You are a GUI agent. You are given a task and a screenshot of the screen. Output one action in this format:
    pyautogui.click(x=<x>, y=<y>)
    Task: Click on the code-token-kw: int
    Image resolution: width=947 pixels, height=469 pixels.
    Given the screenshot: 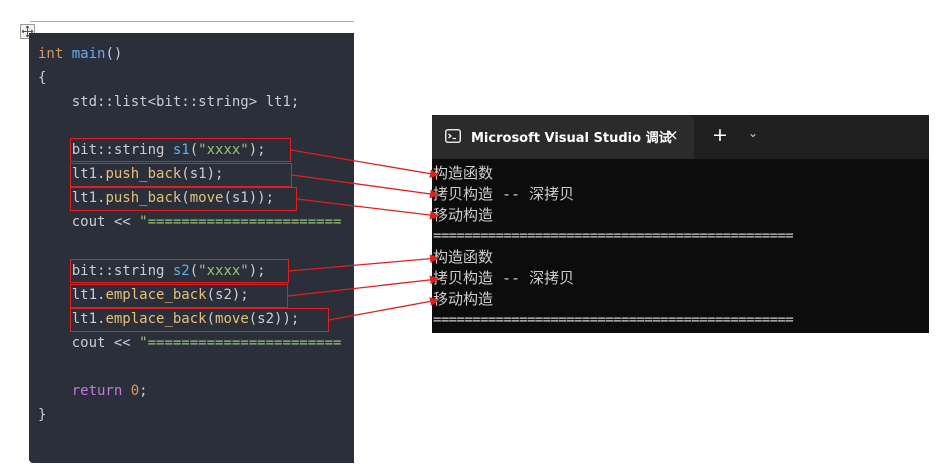 What is the action you would take?
    pyautogui.click(x=51, y=54)
    